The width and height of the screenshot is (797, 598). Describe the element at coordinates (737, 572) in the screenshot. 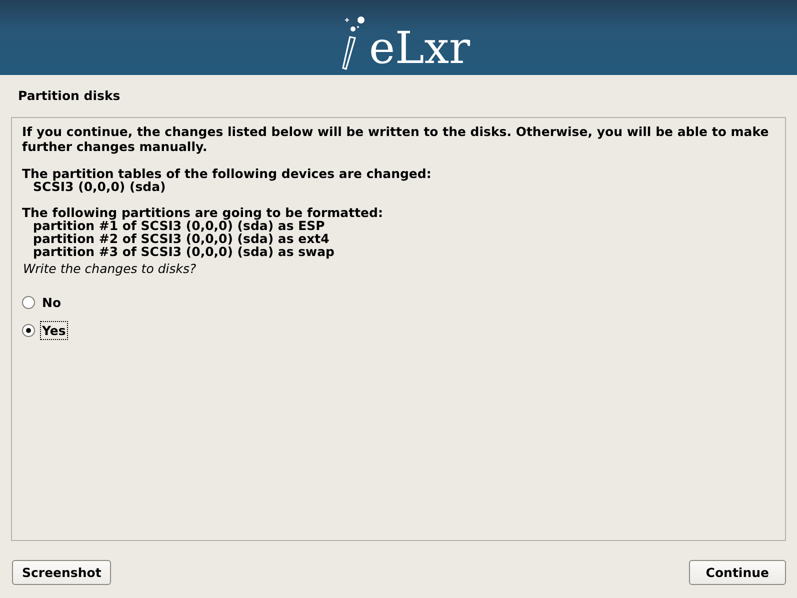

I see `continue-button: Continue` at that location.